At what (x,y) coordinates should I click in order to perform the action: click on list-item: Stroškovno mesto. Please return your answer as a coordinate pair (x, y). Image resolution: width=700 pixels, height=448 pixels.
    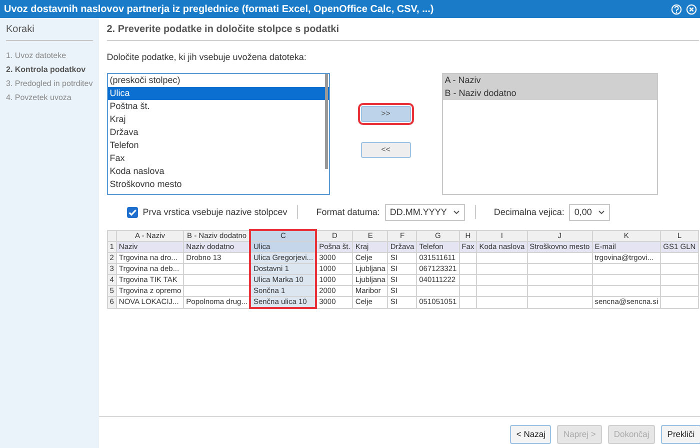
    Looking at the image, I should click on (218, 184).